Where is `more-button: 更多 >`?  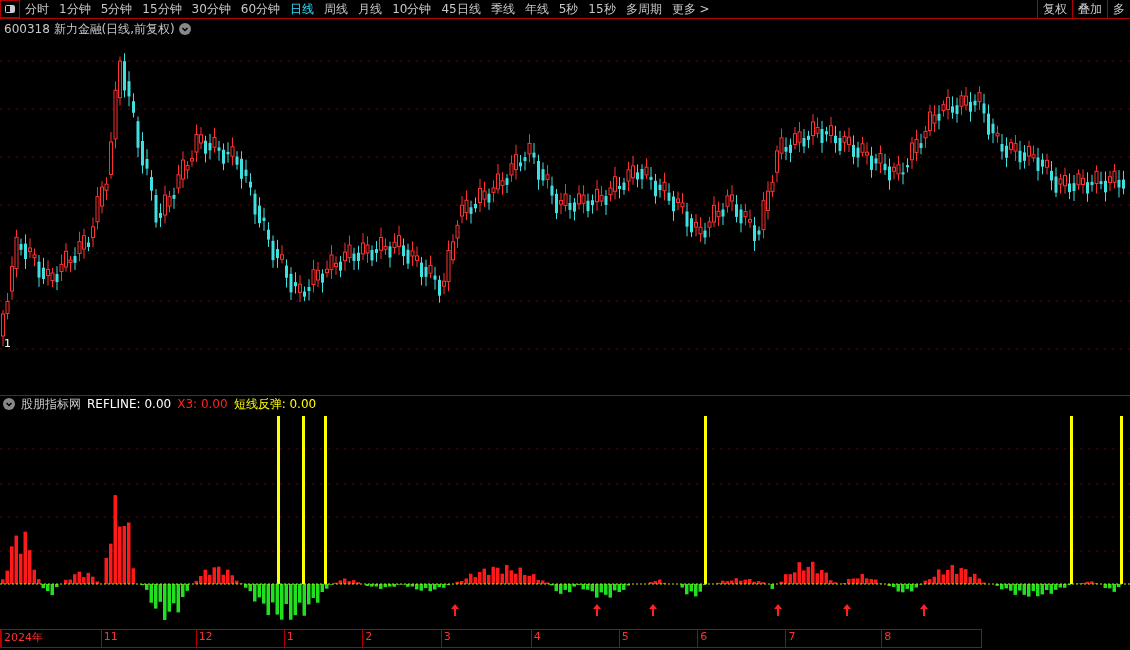 more-button: 更多 > is located at coordinates (690, 9).